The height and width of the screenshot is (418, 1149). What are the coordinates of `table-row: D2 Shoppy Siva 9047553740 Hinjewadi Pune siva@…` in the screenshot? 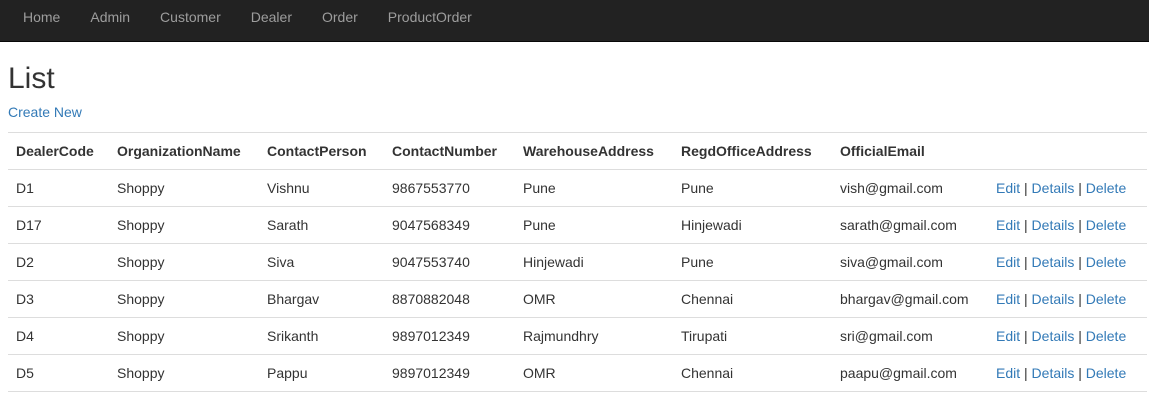 It's located at (577, 262).